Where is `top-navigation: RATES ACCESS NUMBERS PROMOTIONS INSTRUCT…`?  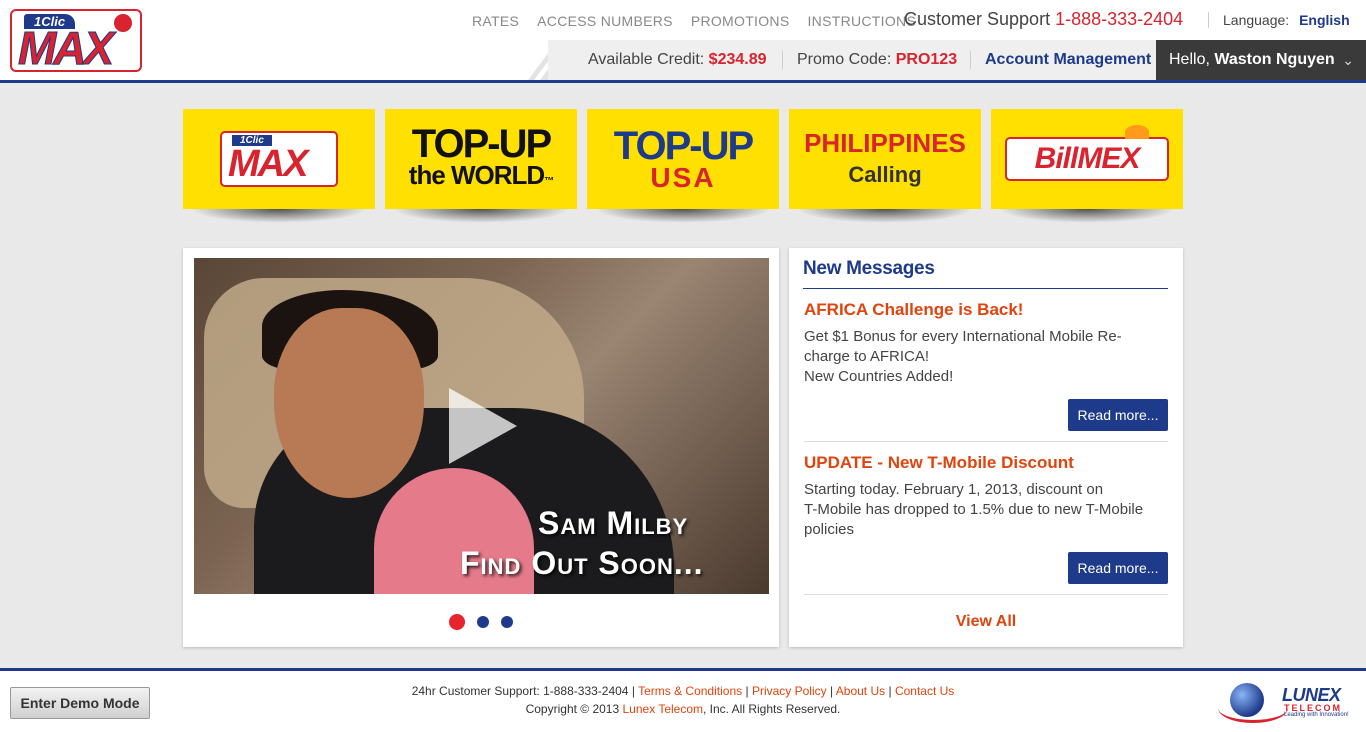
top-navigation: RATES ACCESS NUMBERS PROMOTIONS INSTRUCT… is located at coordinates (703, 21).